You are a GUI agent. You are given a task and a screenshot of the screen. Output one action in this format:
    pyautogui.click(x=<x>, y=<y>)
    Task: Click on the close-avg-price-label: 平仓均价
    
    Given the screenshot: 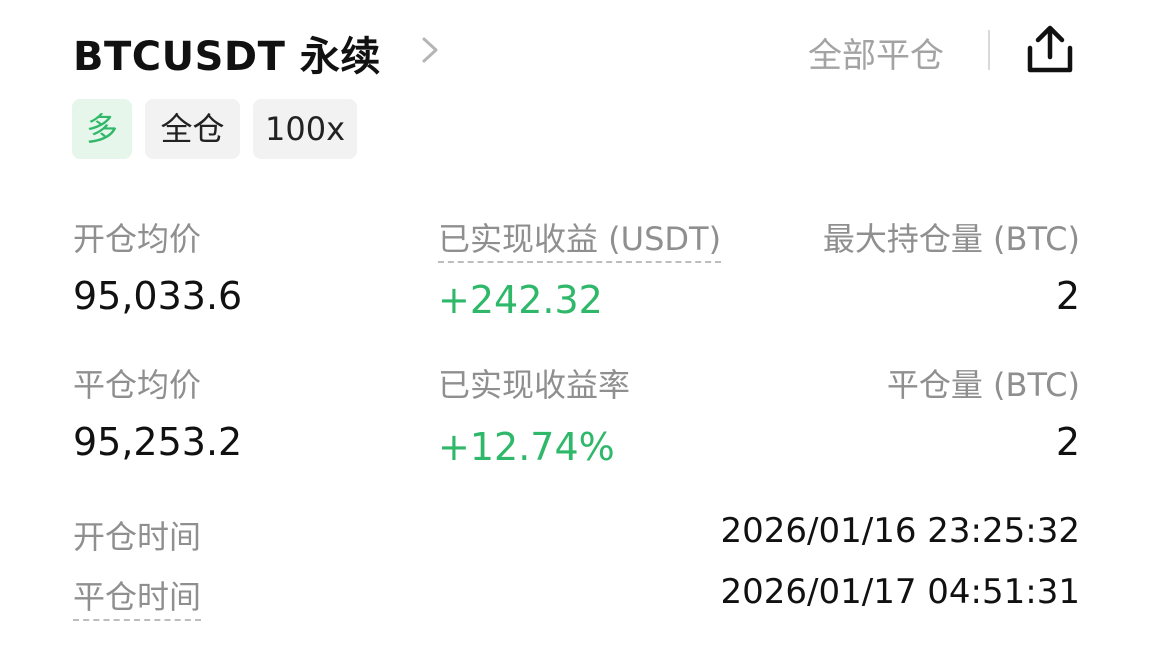 What is the action you would take?
    pyautogui.click(x=137, y=385)
    